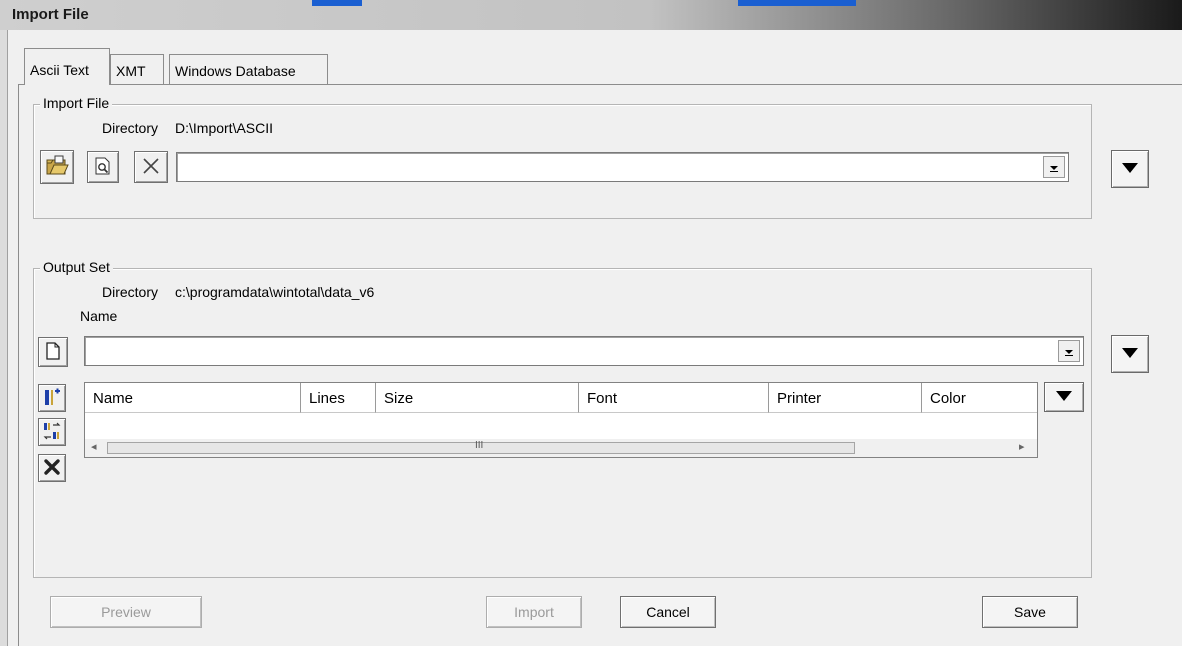  I want to click on column-header-lines: Lines, so click(338, 398).